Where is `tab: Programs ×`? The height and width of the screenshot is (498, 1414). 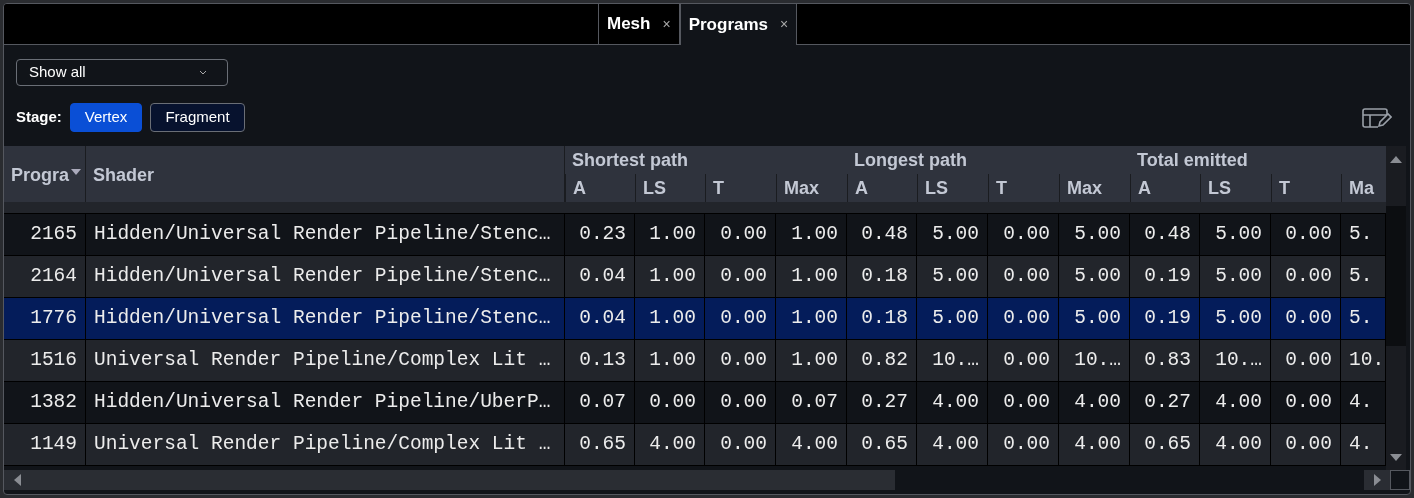 tab: Programs × is located at coordinates (738, 24).